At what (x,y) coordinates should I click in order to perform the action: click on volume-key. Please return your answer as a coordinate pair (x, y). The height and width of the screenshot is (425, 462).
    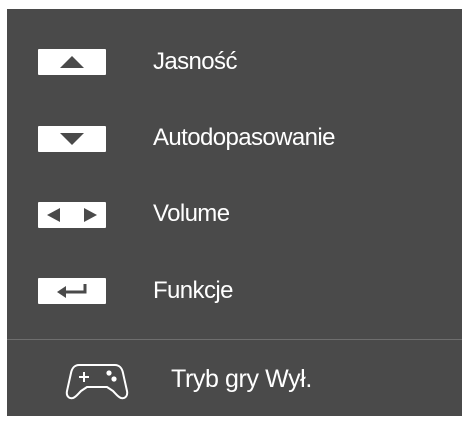
    Looking at the image, I should click on (72, 215).